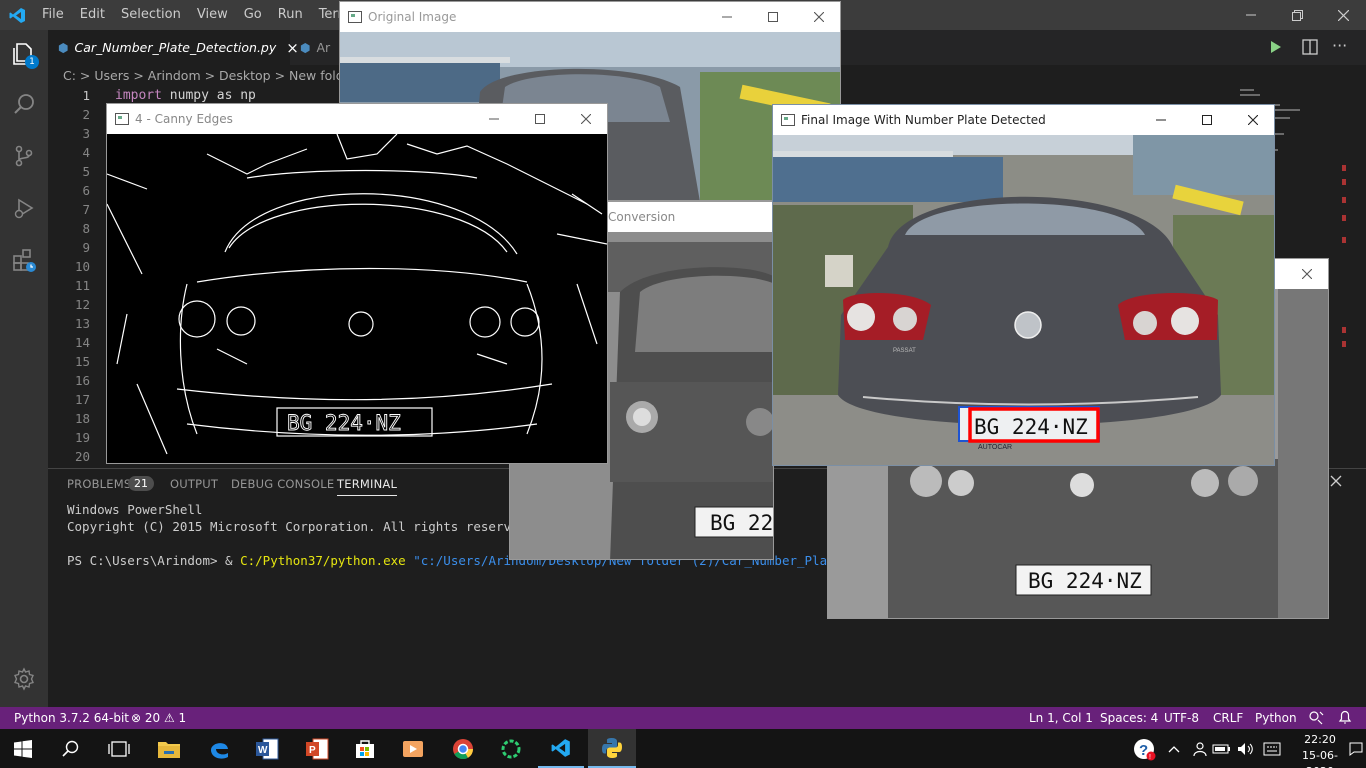 Image resolution: width=1366 pixels, height=768 pixels. Describe the element at coordinates (24, 208) in the screenshot. I see `run-debug-icon` at that location.